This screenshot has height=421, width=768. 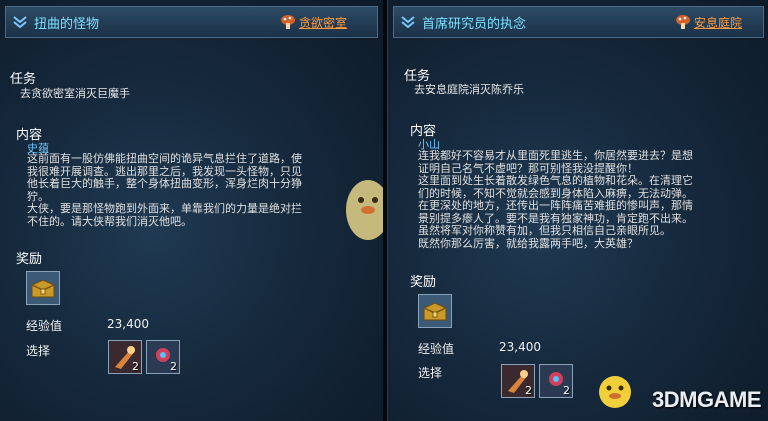 I want to click on location-link: 安息庭院, so click(x=718, y=22).